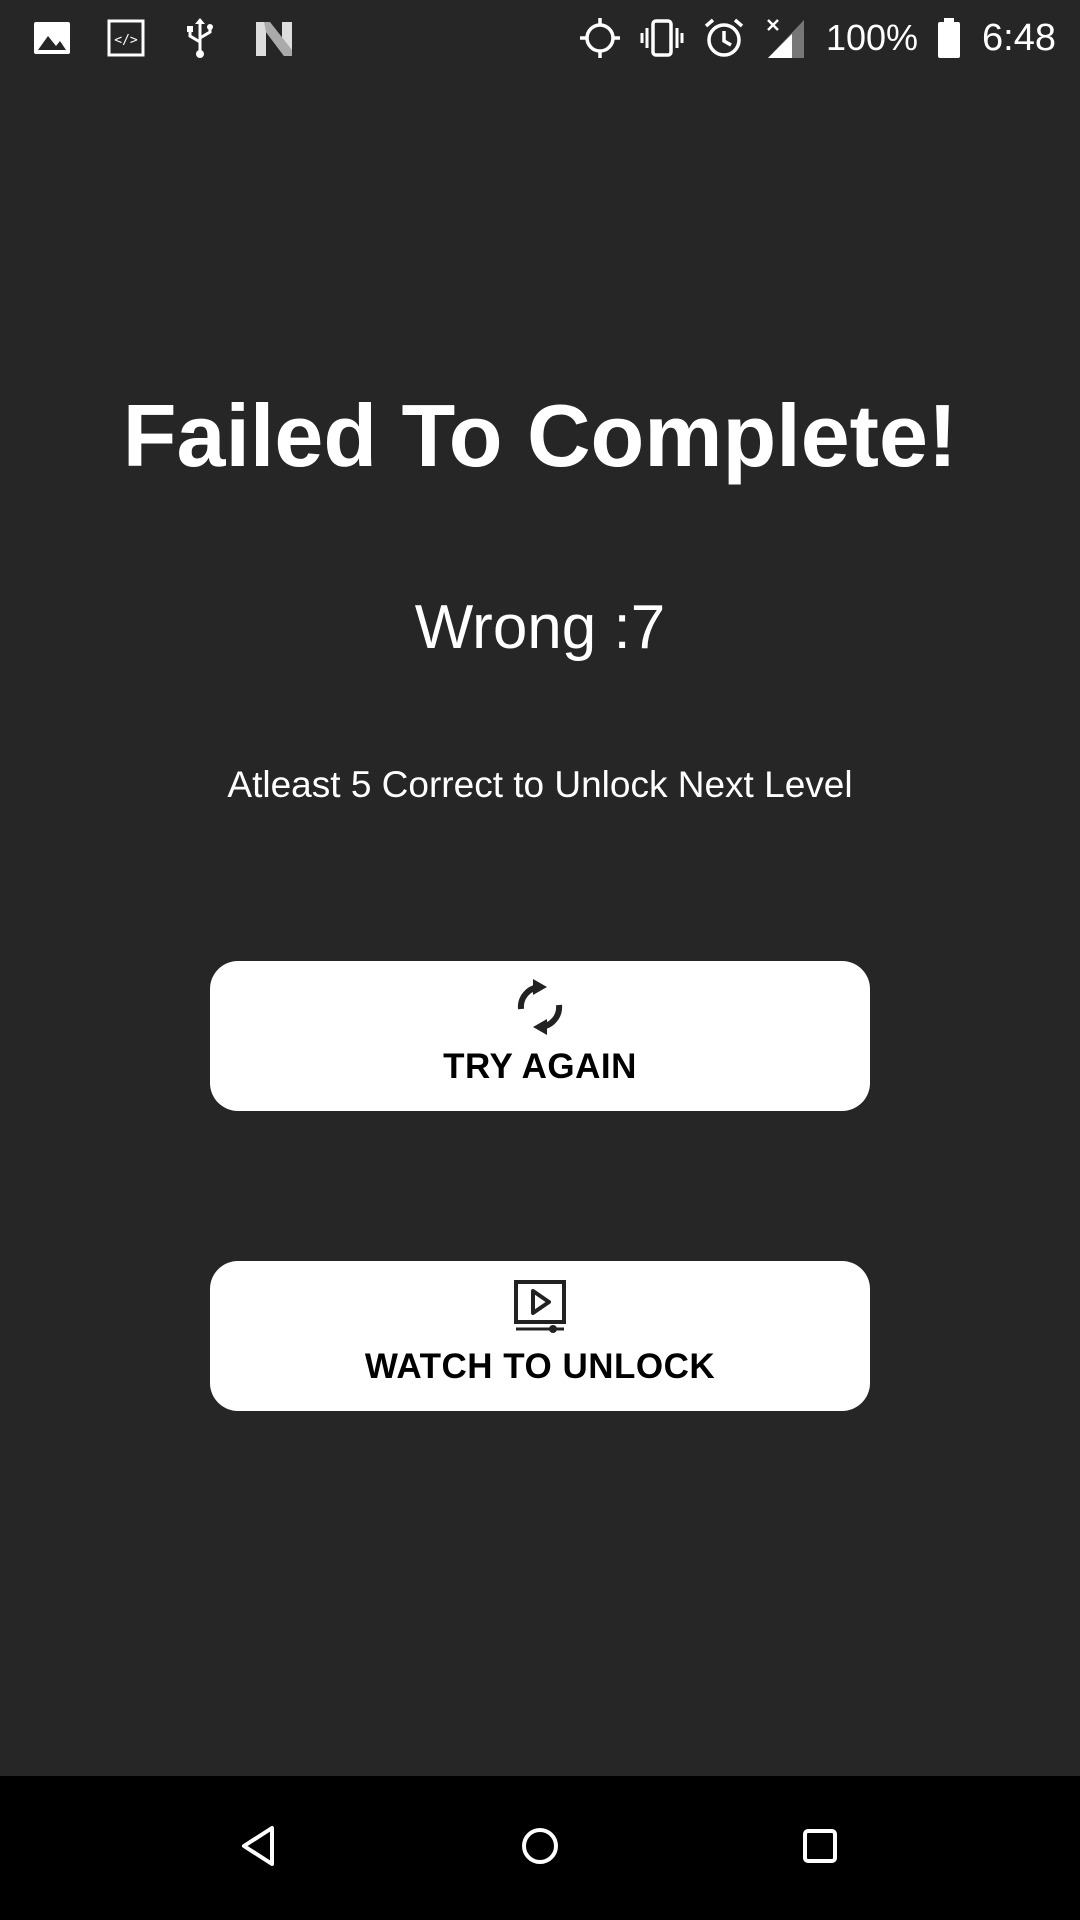  I want to click on unlock-hint: Atleast 5 Correct to Unlock Next Level, so click(540, 784).